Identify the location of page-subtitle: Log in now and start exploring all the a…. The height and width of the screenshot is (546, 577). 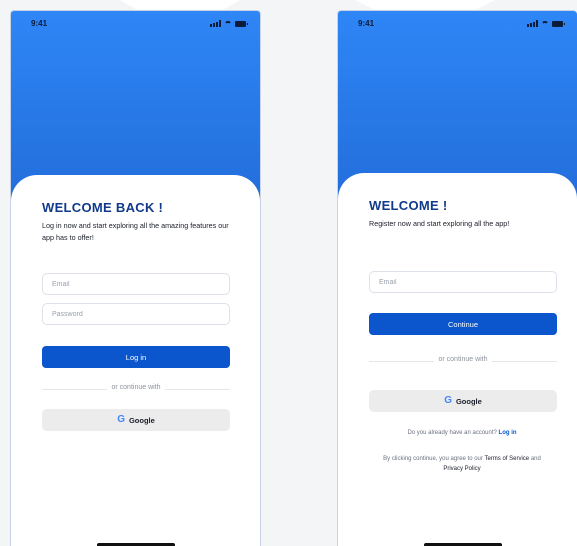
(135, 231).